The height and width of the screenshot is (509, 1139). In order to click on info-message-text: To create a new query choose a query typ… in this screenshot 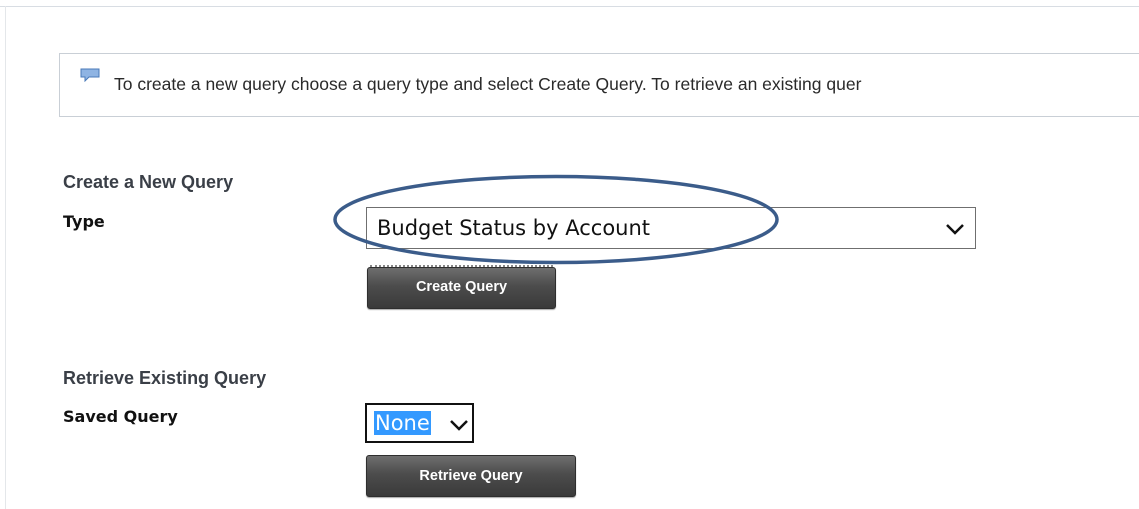, I will do `click(488, 84)`.